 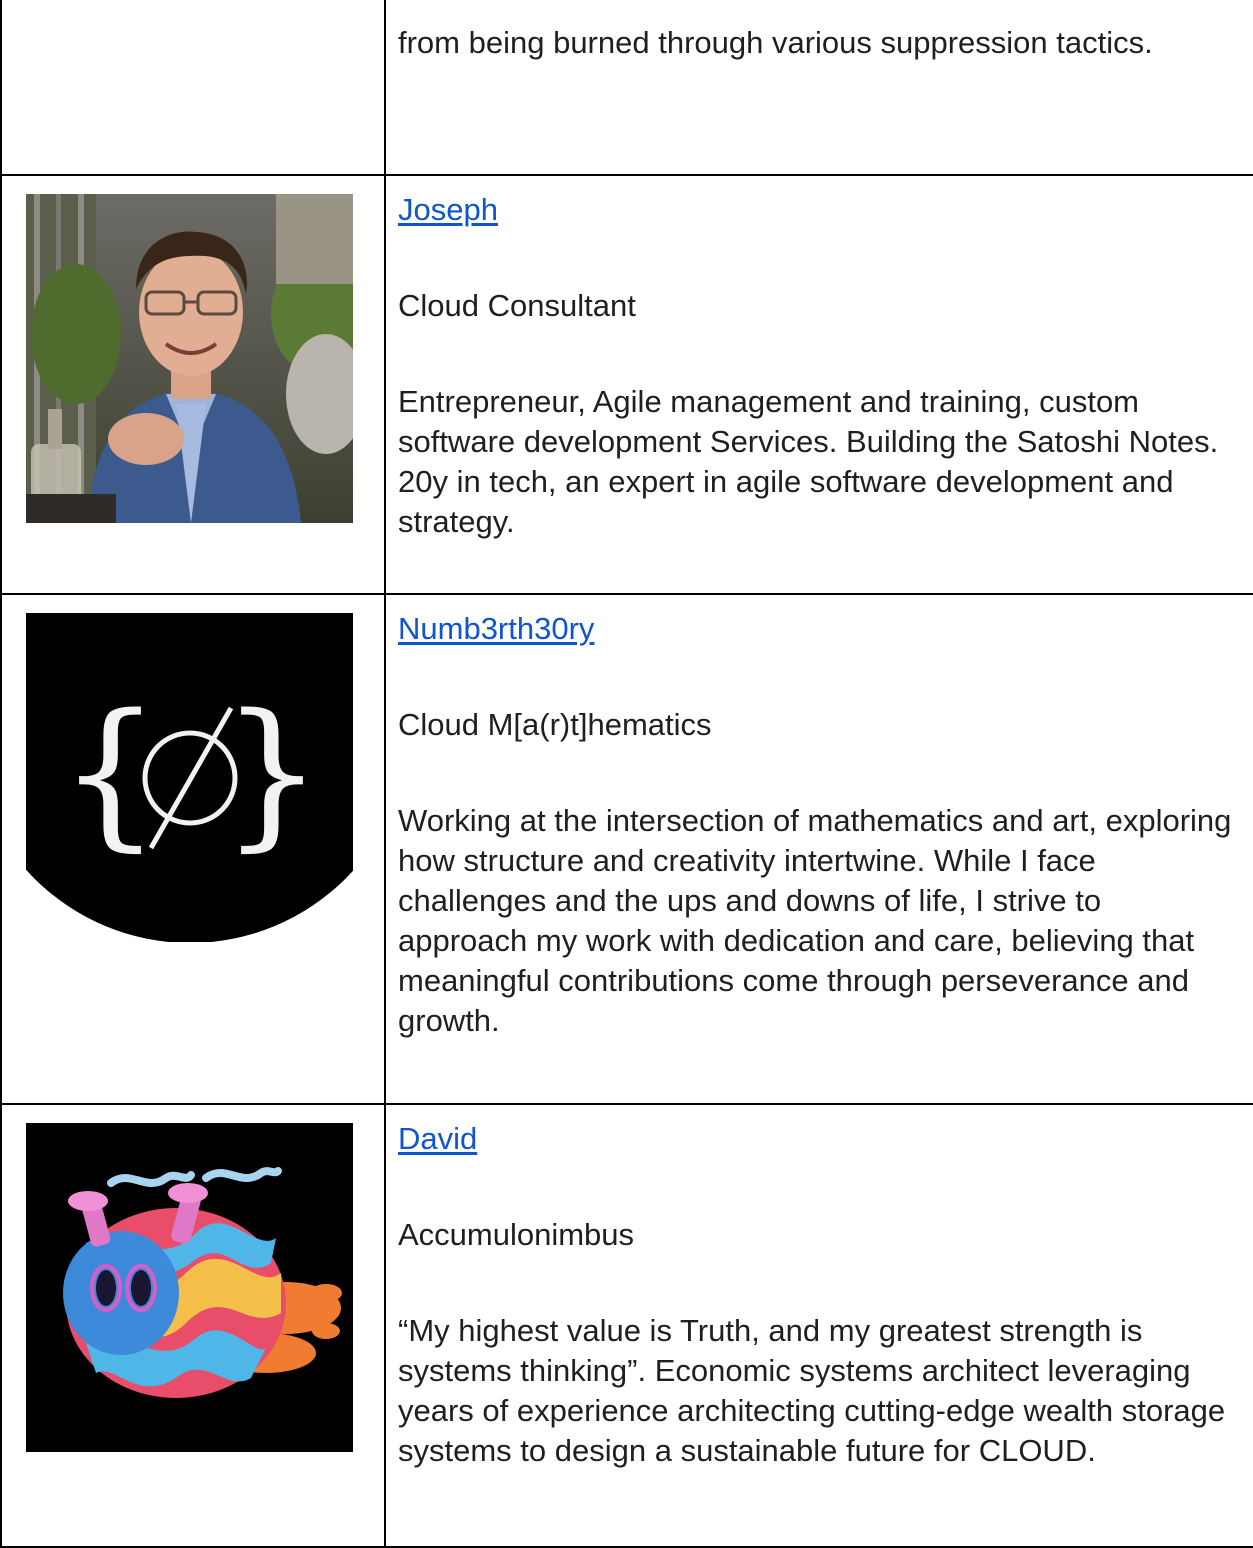 I want to click on member-role: Cloud M[a(r)t]hematics, so click(x=555, y=724).